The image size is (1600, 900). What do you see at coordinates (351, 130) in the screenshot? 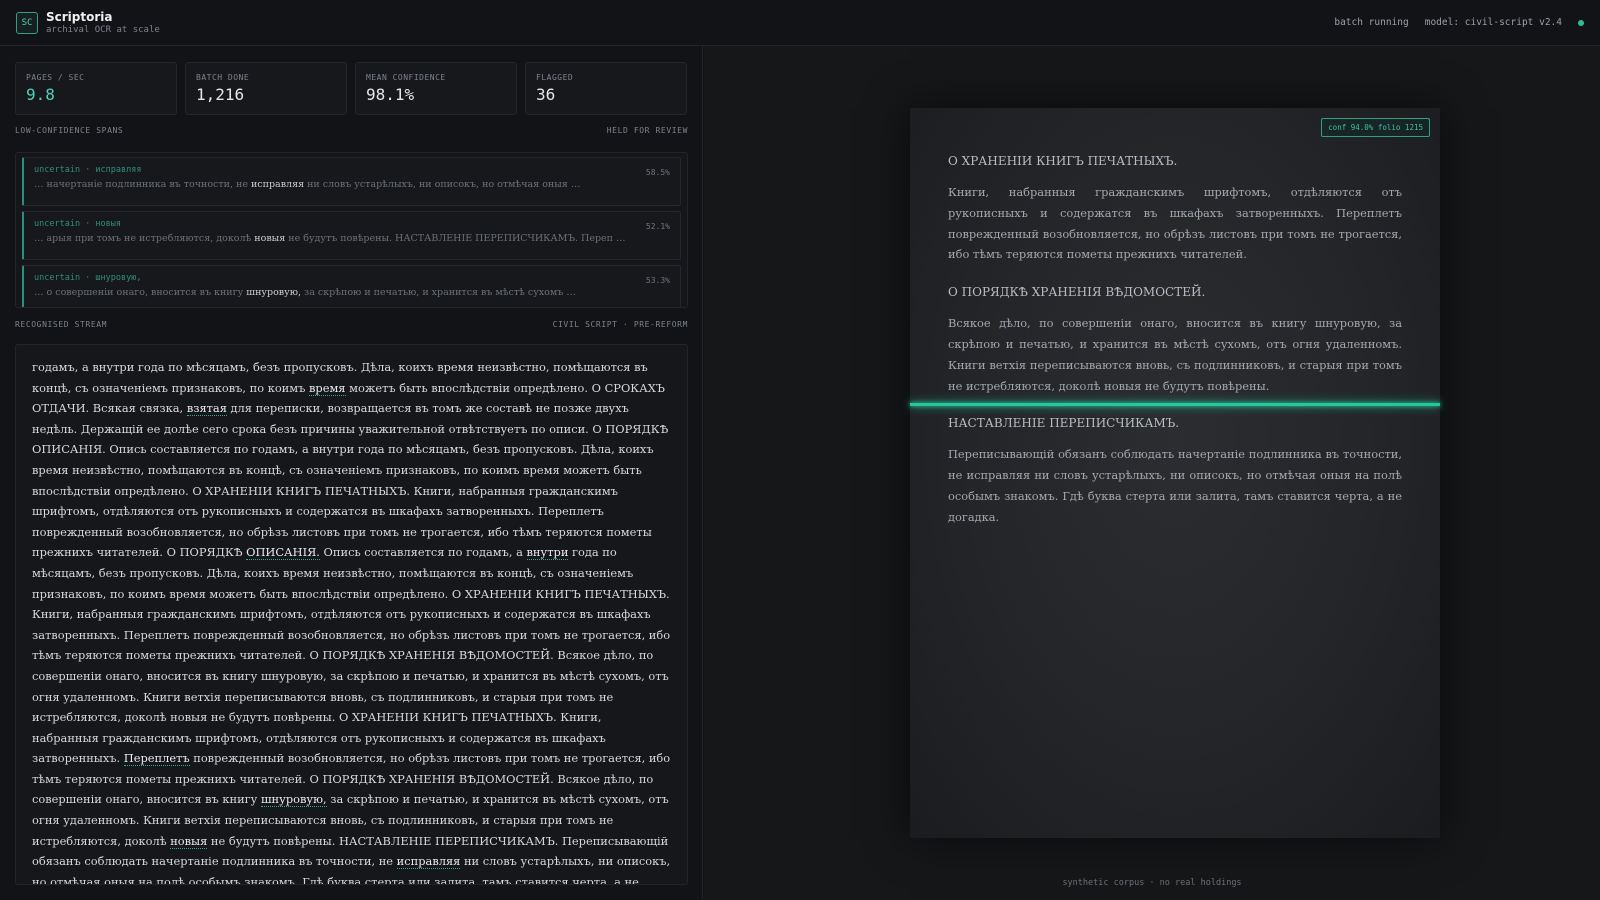
I see `low-confidence-header: LOW-CONFIDENCE SPANS HELD FOR REVIEW` at bounding box center [351, 130].